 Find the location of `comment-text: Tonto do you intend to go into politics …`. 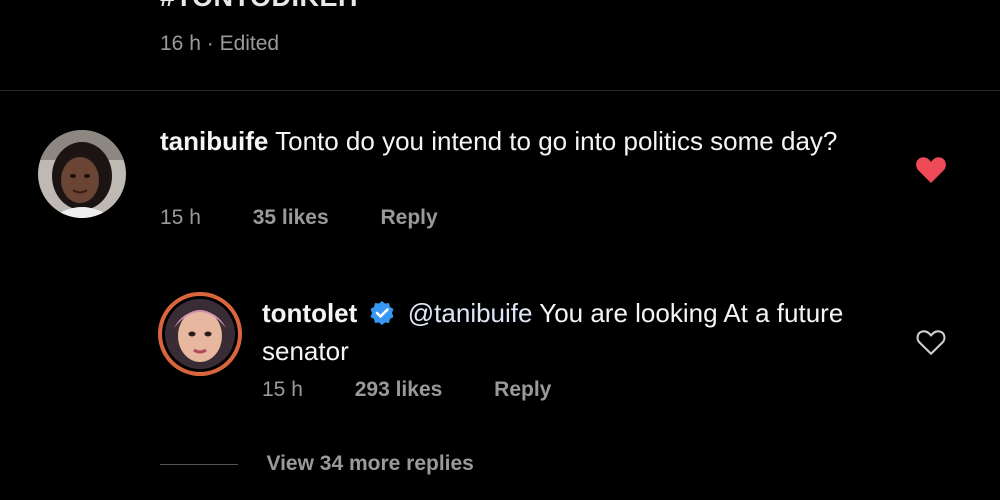

comment-text: Tonto do you intend to go into politics … is located at coordinates (556, 141).